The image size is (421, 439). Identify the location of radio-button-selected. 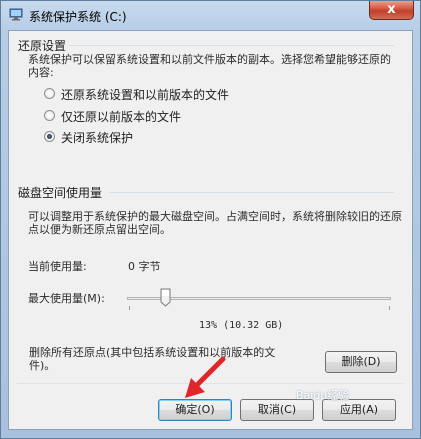
(49, 136).